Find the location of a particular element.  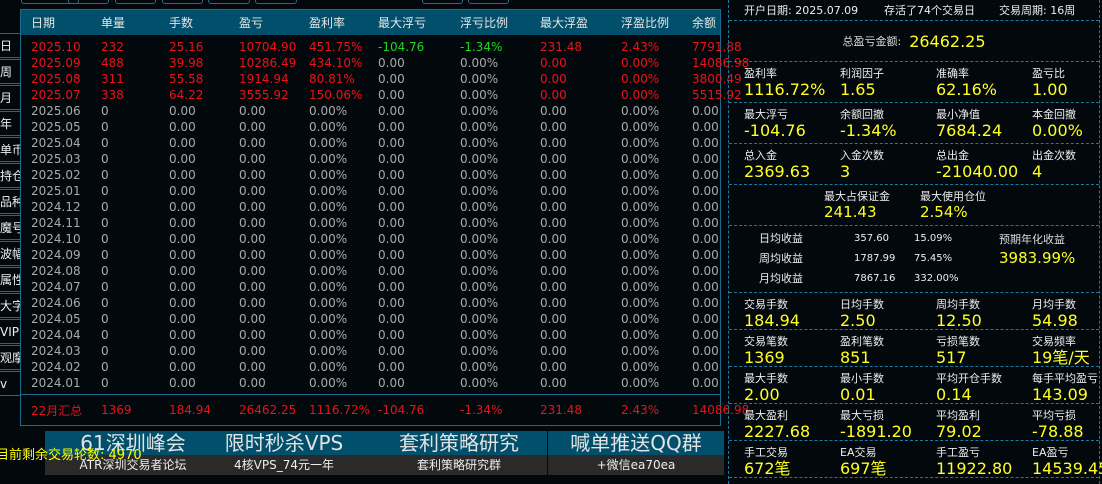

table-cell: 1914.94 is located at coordinates (264, 79).